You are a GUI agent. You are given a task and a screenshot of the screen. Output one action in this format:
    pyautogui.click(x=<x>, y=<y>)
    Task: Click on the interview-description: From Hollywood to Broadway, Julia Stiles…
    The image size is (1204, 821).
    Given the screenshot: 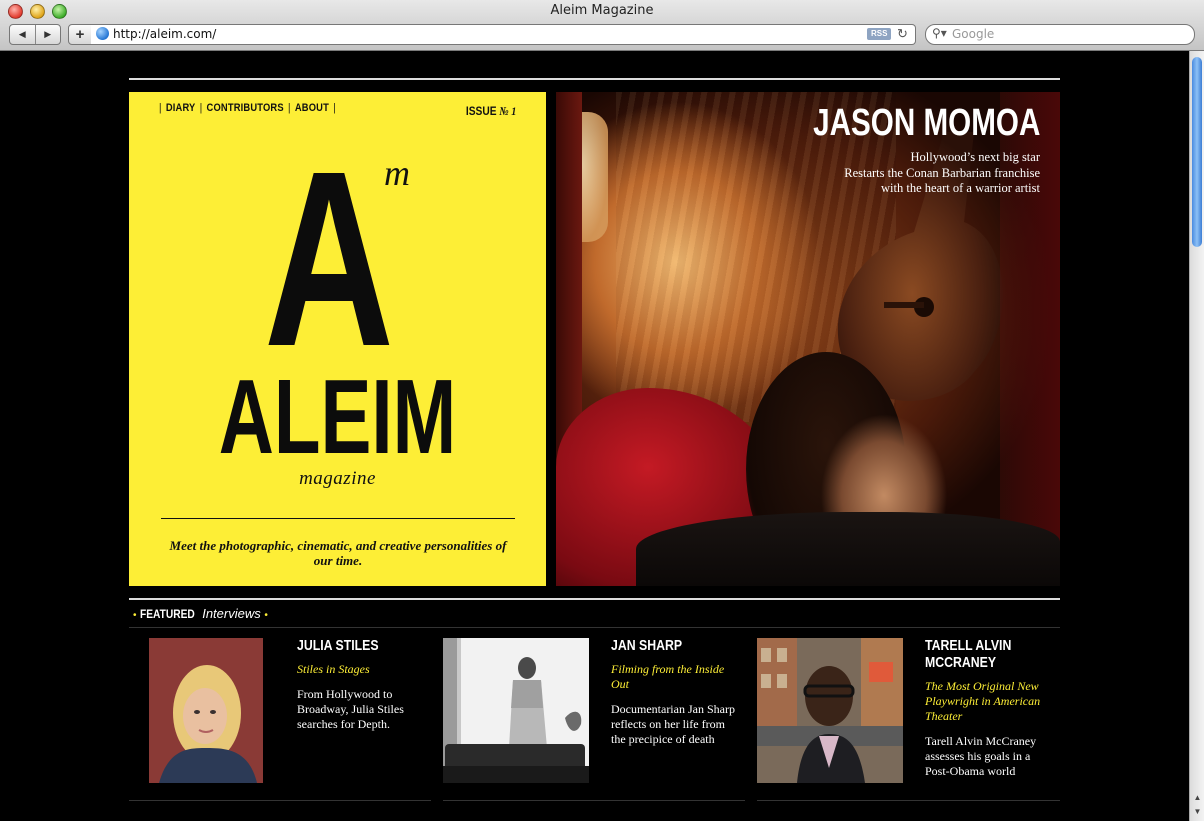 What is the action you would take?
    pyautogui.click(x=350, y=709)
    